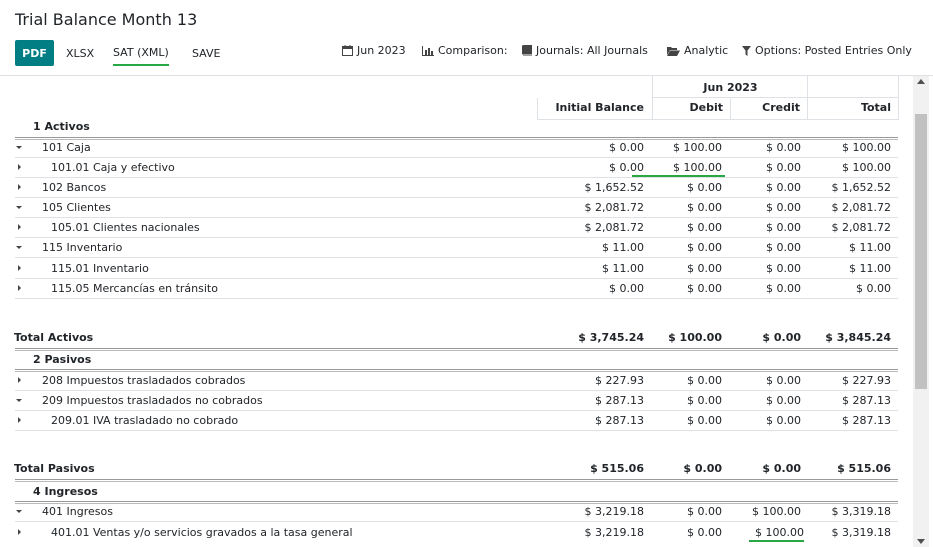 Image resolution: width=933 pixels, height=547 pixels. Describe the element at coordinates (921, 541) in the screenshot. I see `scroll-down-icon` at that location.